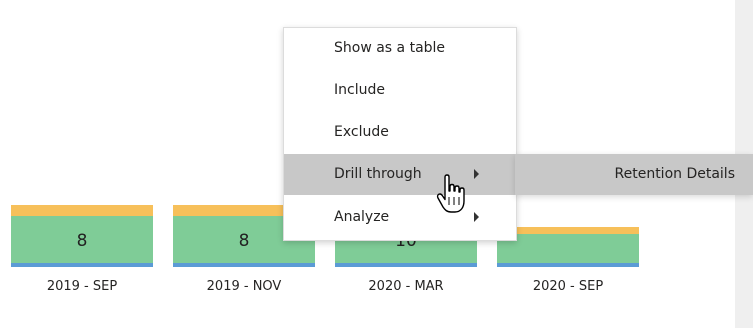 The height and width of the screenshot is (328, 753). I want to click on x-tick-label: 2019 - NOV, so click(244, 286).